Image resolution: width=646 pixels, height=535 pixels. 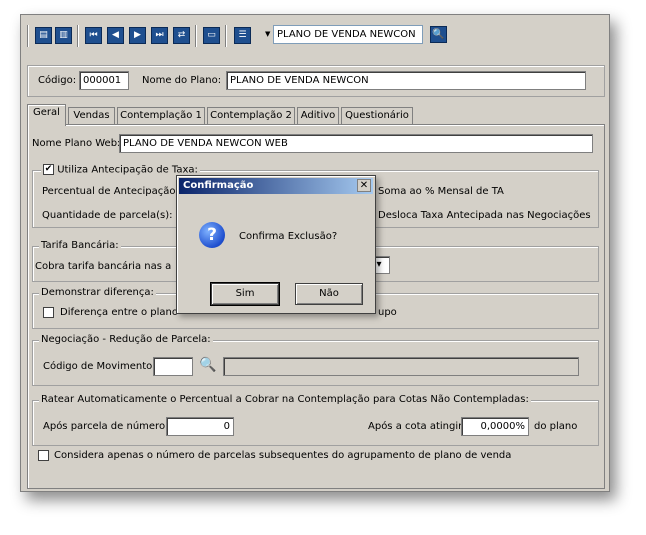 I want to click on negociacao-legend: Negociação - Redução de Parcela:, so click(x=126, y=339).